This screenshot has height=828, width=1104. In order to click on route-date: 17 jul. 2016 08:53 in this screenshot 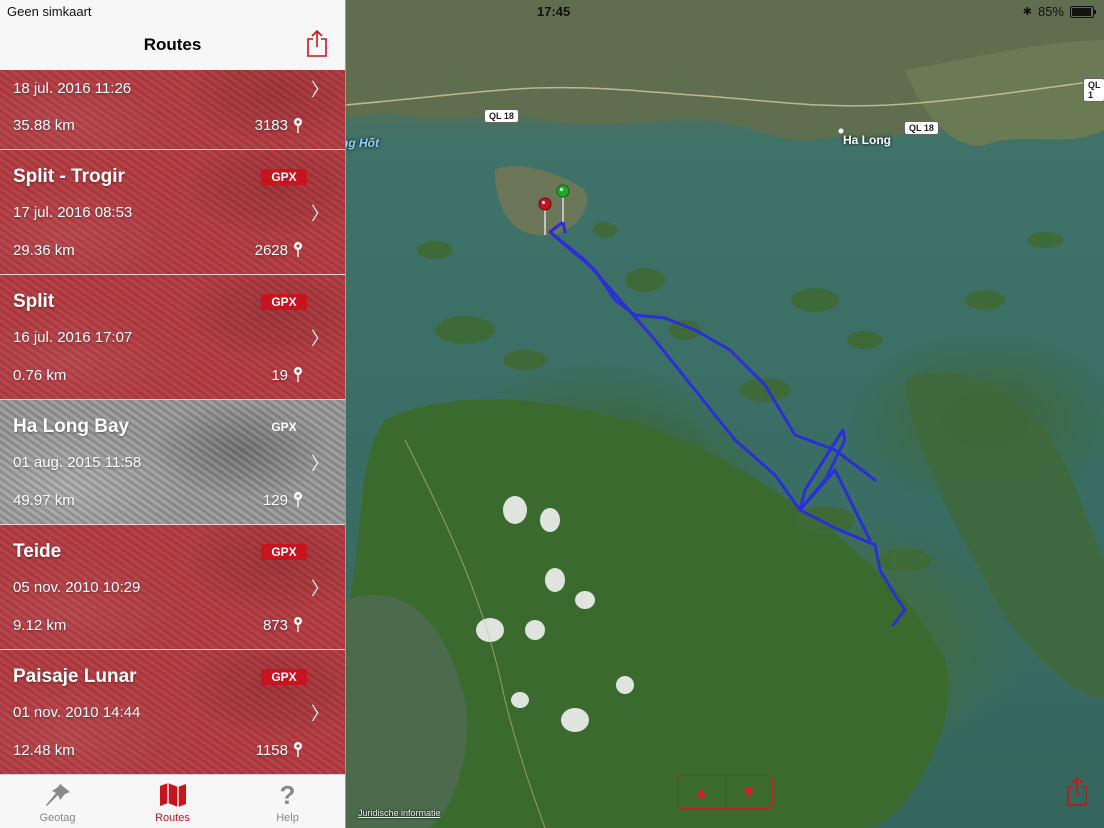, I will do `click(73, 212)`.